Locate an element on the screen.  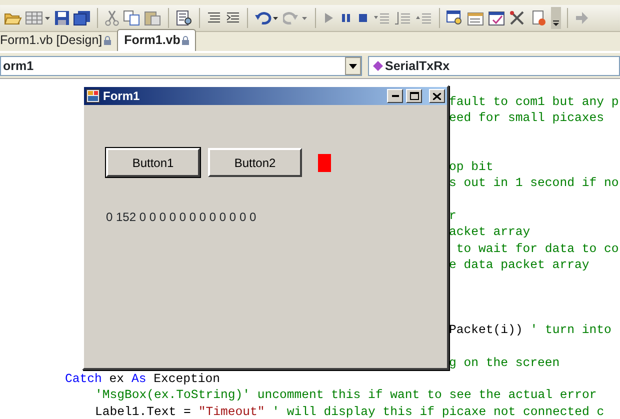
save-icon is located at coordinates (62, 18).